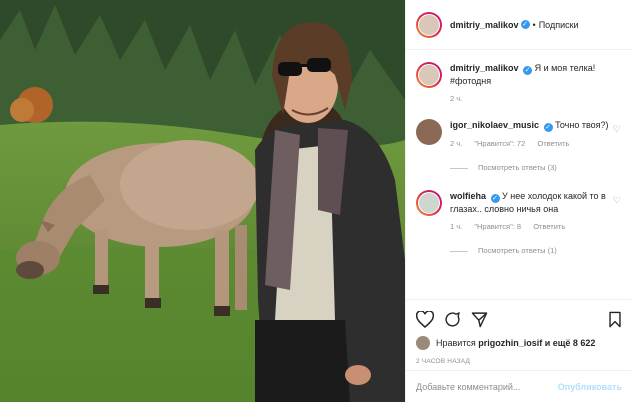  I want to click on post-header: dmitriy_malikov ✓ • Подписки, so click(518, 25).